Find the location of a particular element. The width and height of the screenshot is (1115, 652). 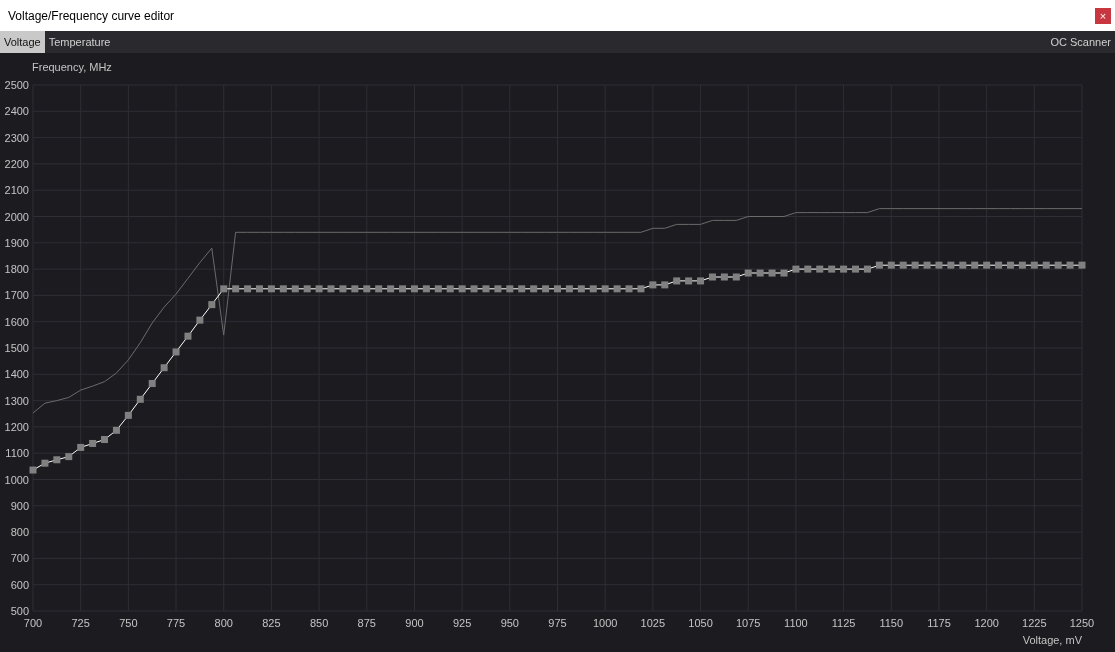

tab: Temperature is located at coordinates (79, 42).